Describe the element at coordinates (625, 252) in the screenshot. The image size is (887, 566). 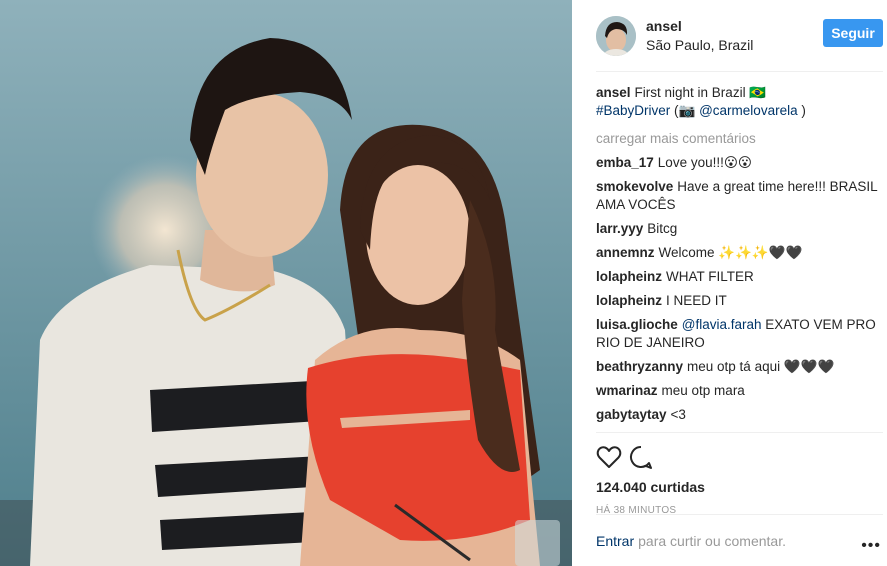
I see `comment-username: annemnz` at that location.